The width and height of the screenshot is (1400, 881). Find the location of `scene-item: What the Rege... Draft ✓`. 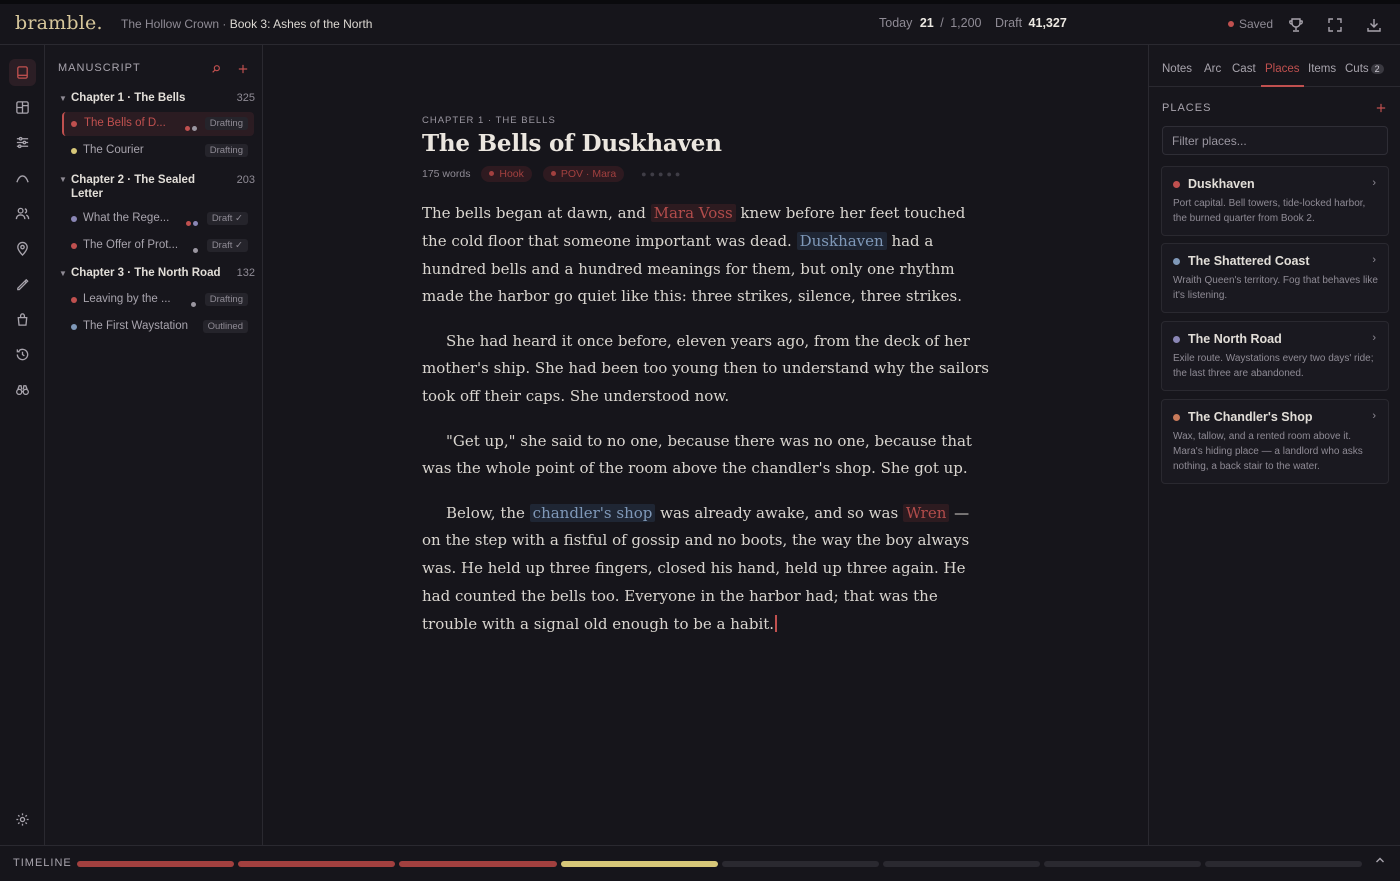

scene-item: What the Rege... Draft ✓ is located at coordinates (158, 219).